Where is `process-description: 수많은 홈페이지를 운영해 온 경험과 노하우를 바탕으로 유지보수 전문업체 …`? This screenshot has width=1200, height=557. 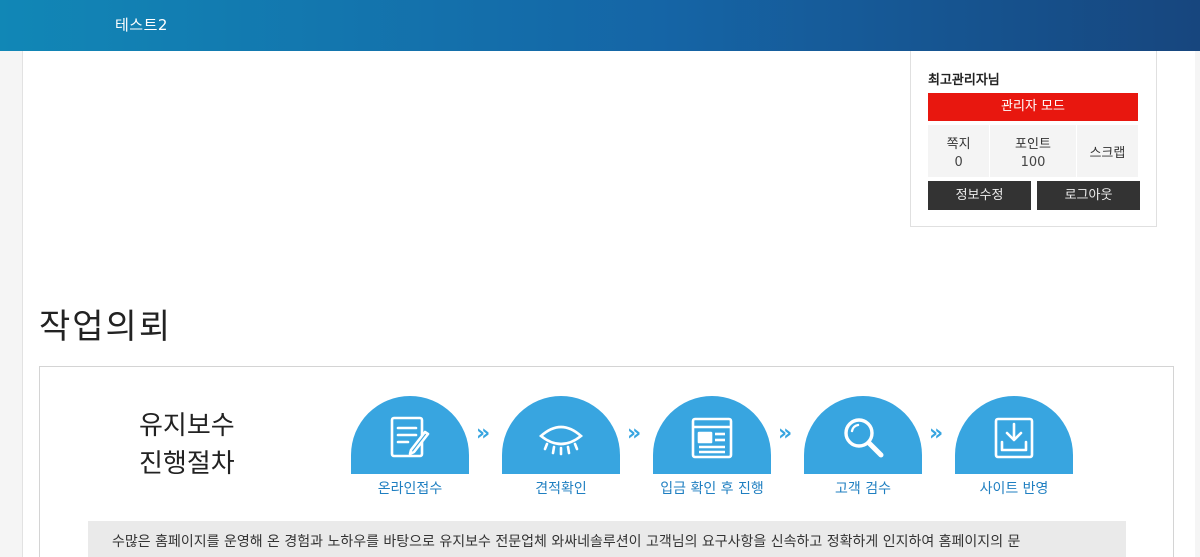 process-description: 수많은 홈페이지를 운영해 온 경험과 노하우를 바탕으로 유지보수 전문업체 … is located at coordinates (607, 539).